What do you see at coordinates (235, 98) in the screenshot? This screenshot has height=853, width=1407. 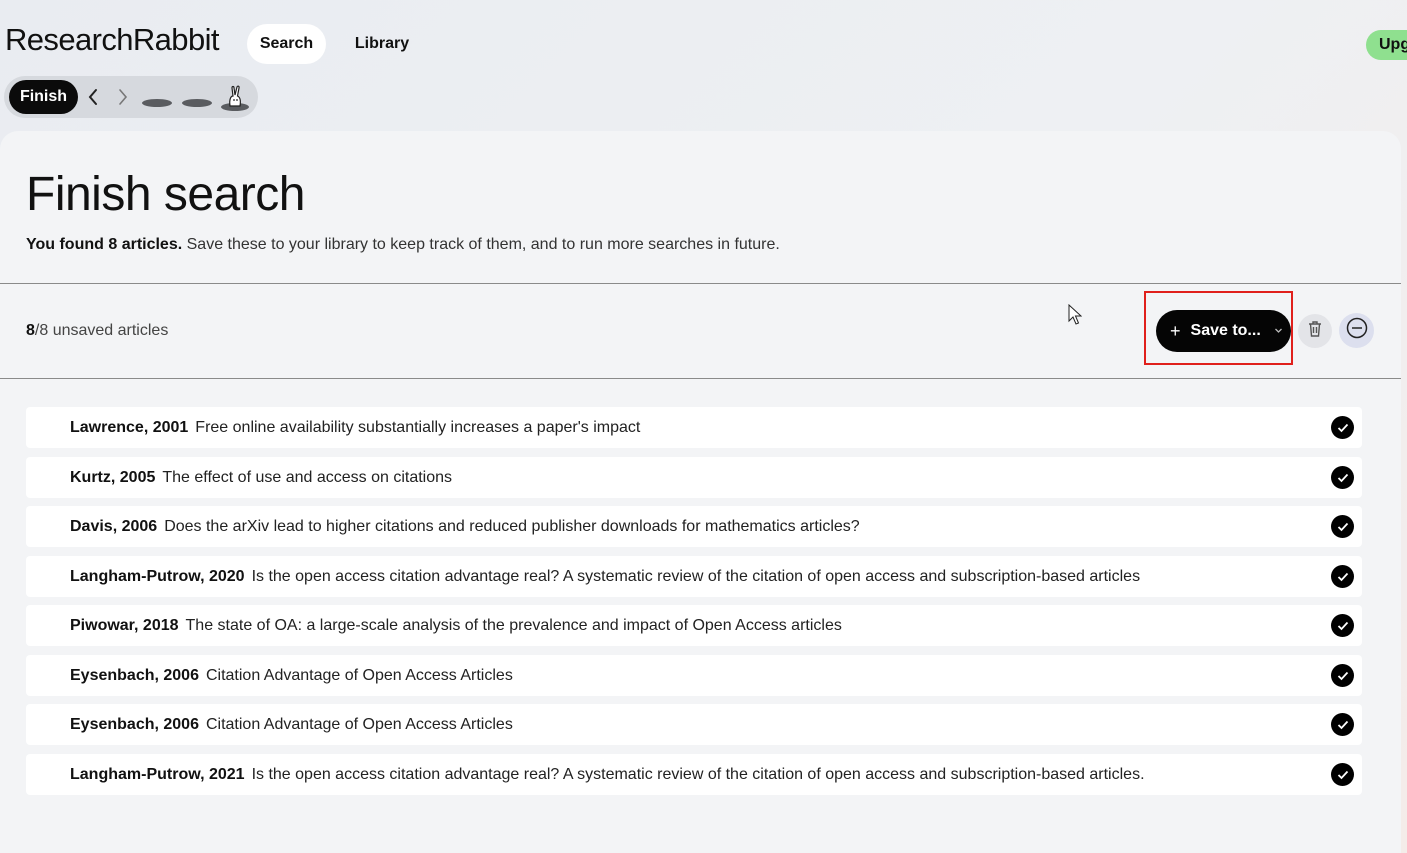 I see `rabbit-icon` at bounding box center [235, 98].